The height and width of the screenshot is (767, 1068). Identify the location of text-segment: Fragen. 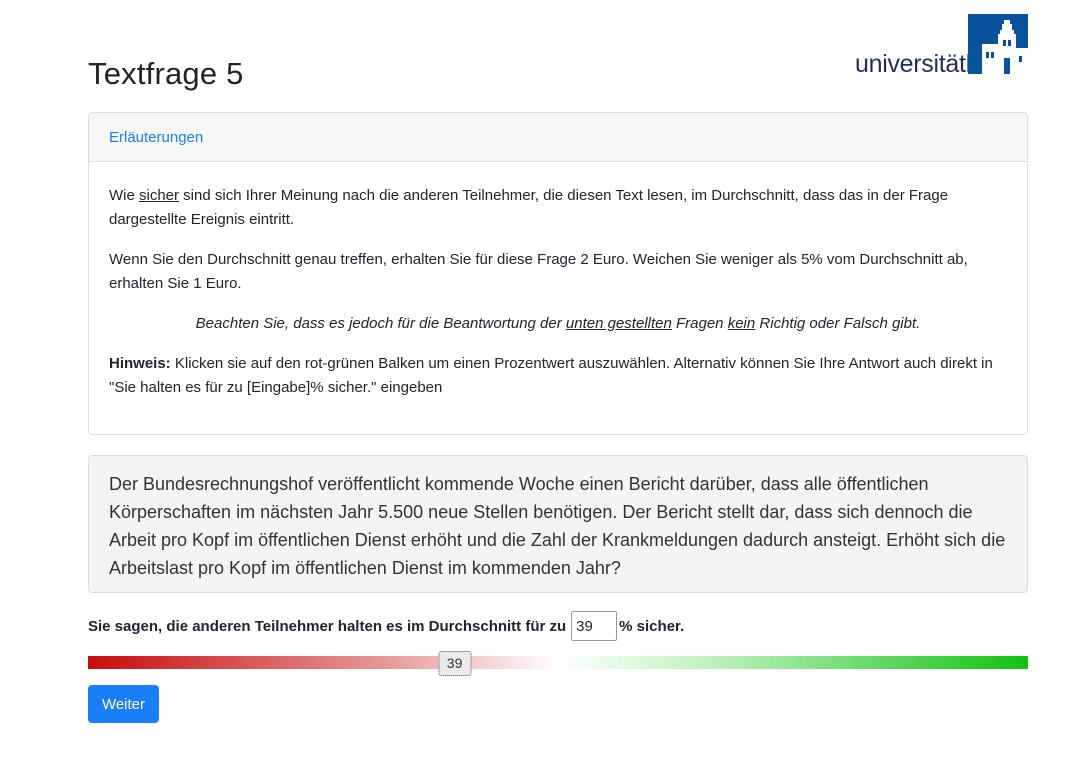
(699, 323).